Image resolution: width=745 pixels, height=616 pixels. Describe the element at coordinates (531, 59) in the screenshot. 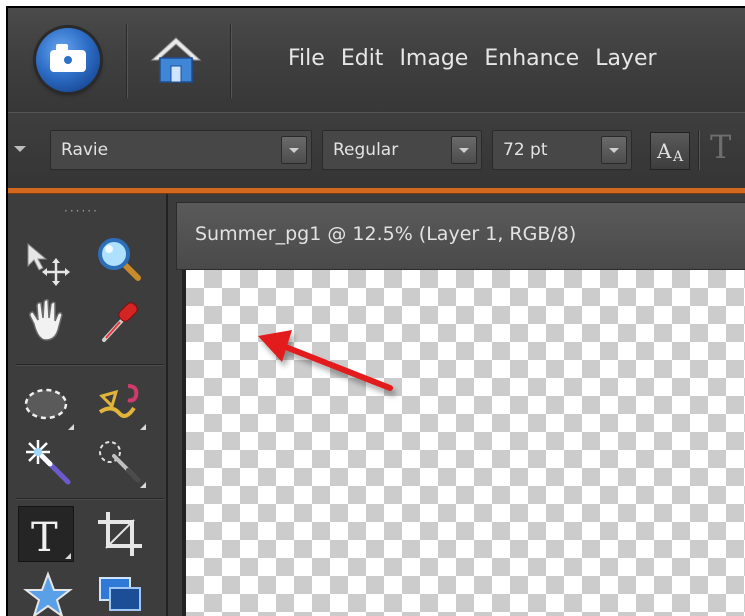

I see `menu-enhance: Enhance` at that location.